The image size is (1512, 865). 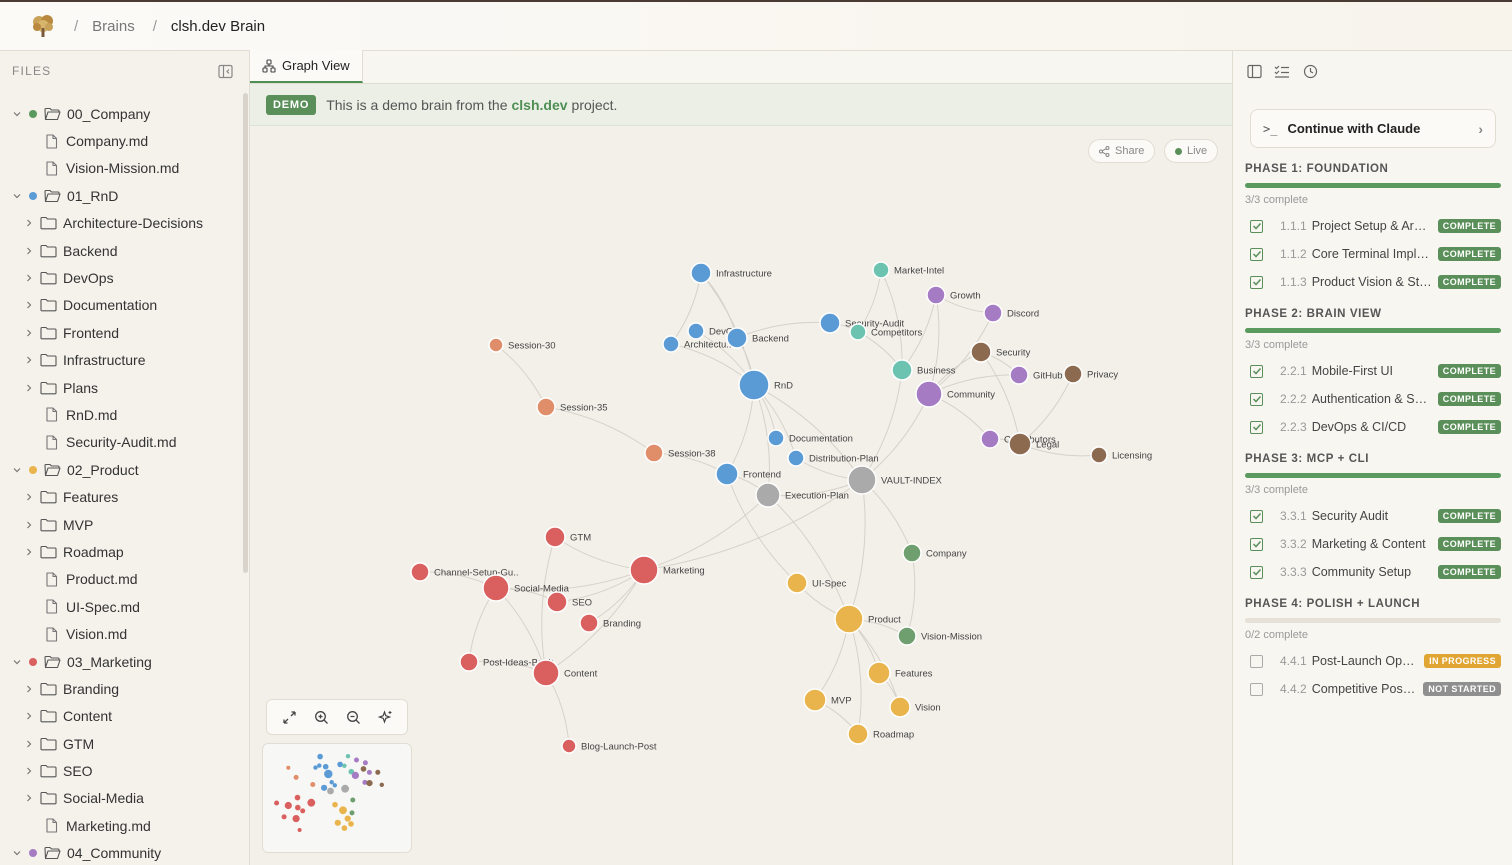 I want to click on folder-04-community: 04_Community, so click(x=122, y=852).